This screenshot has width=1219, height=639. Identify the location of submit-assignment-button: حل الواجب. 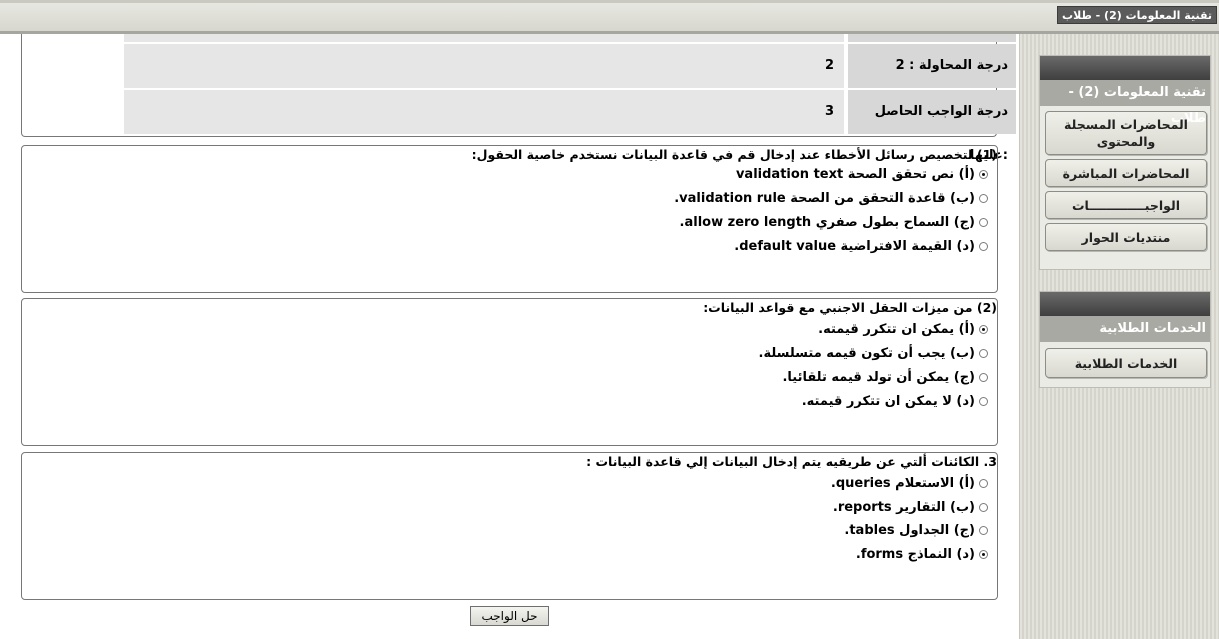
(509, 616).